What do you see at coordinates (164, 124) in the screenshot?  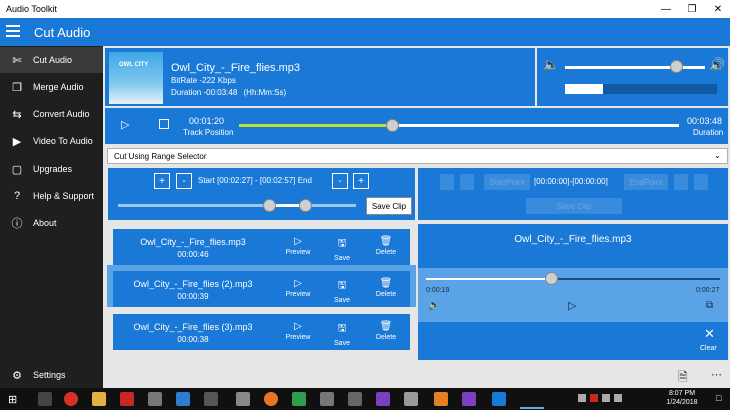 I see `stop-icon` at bounding box center [164, 124].